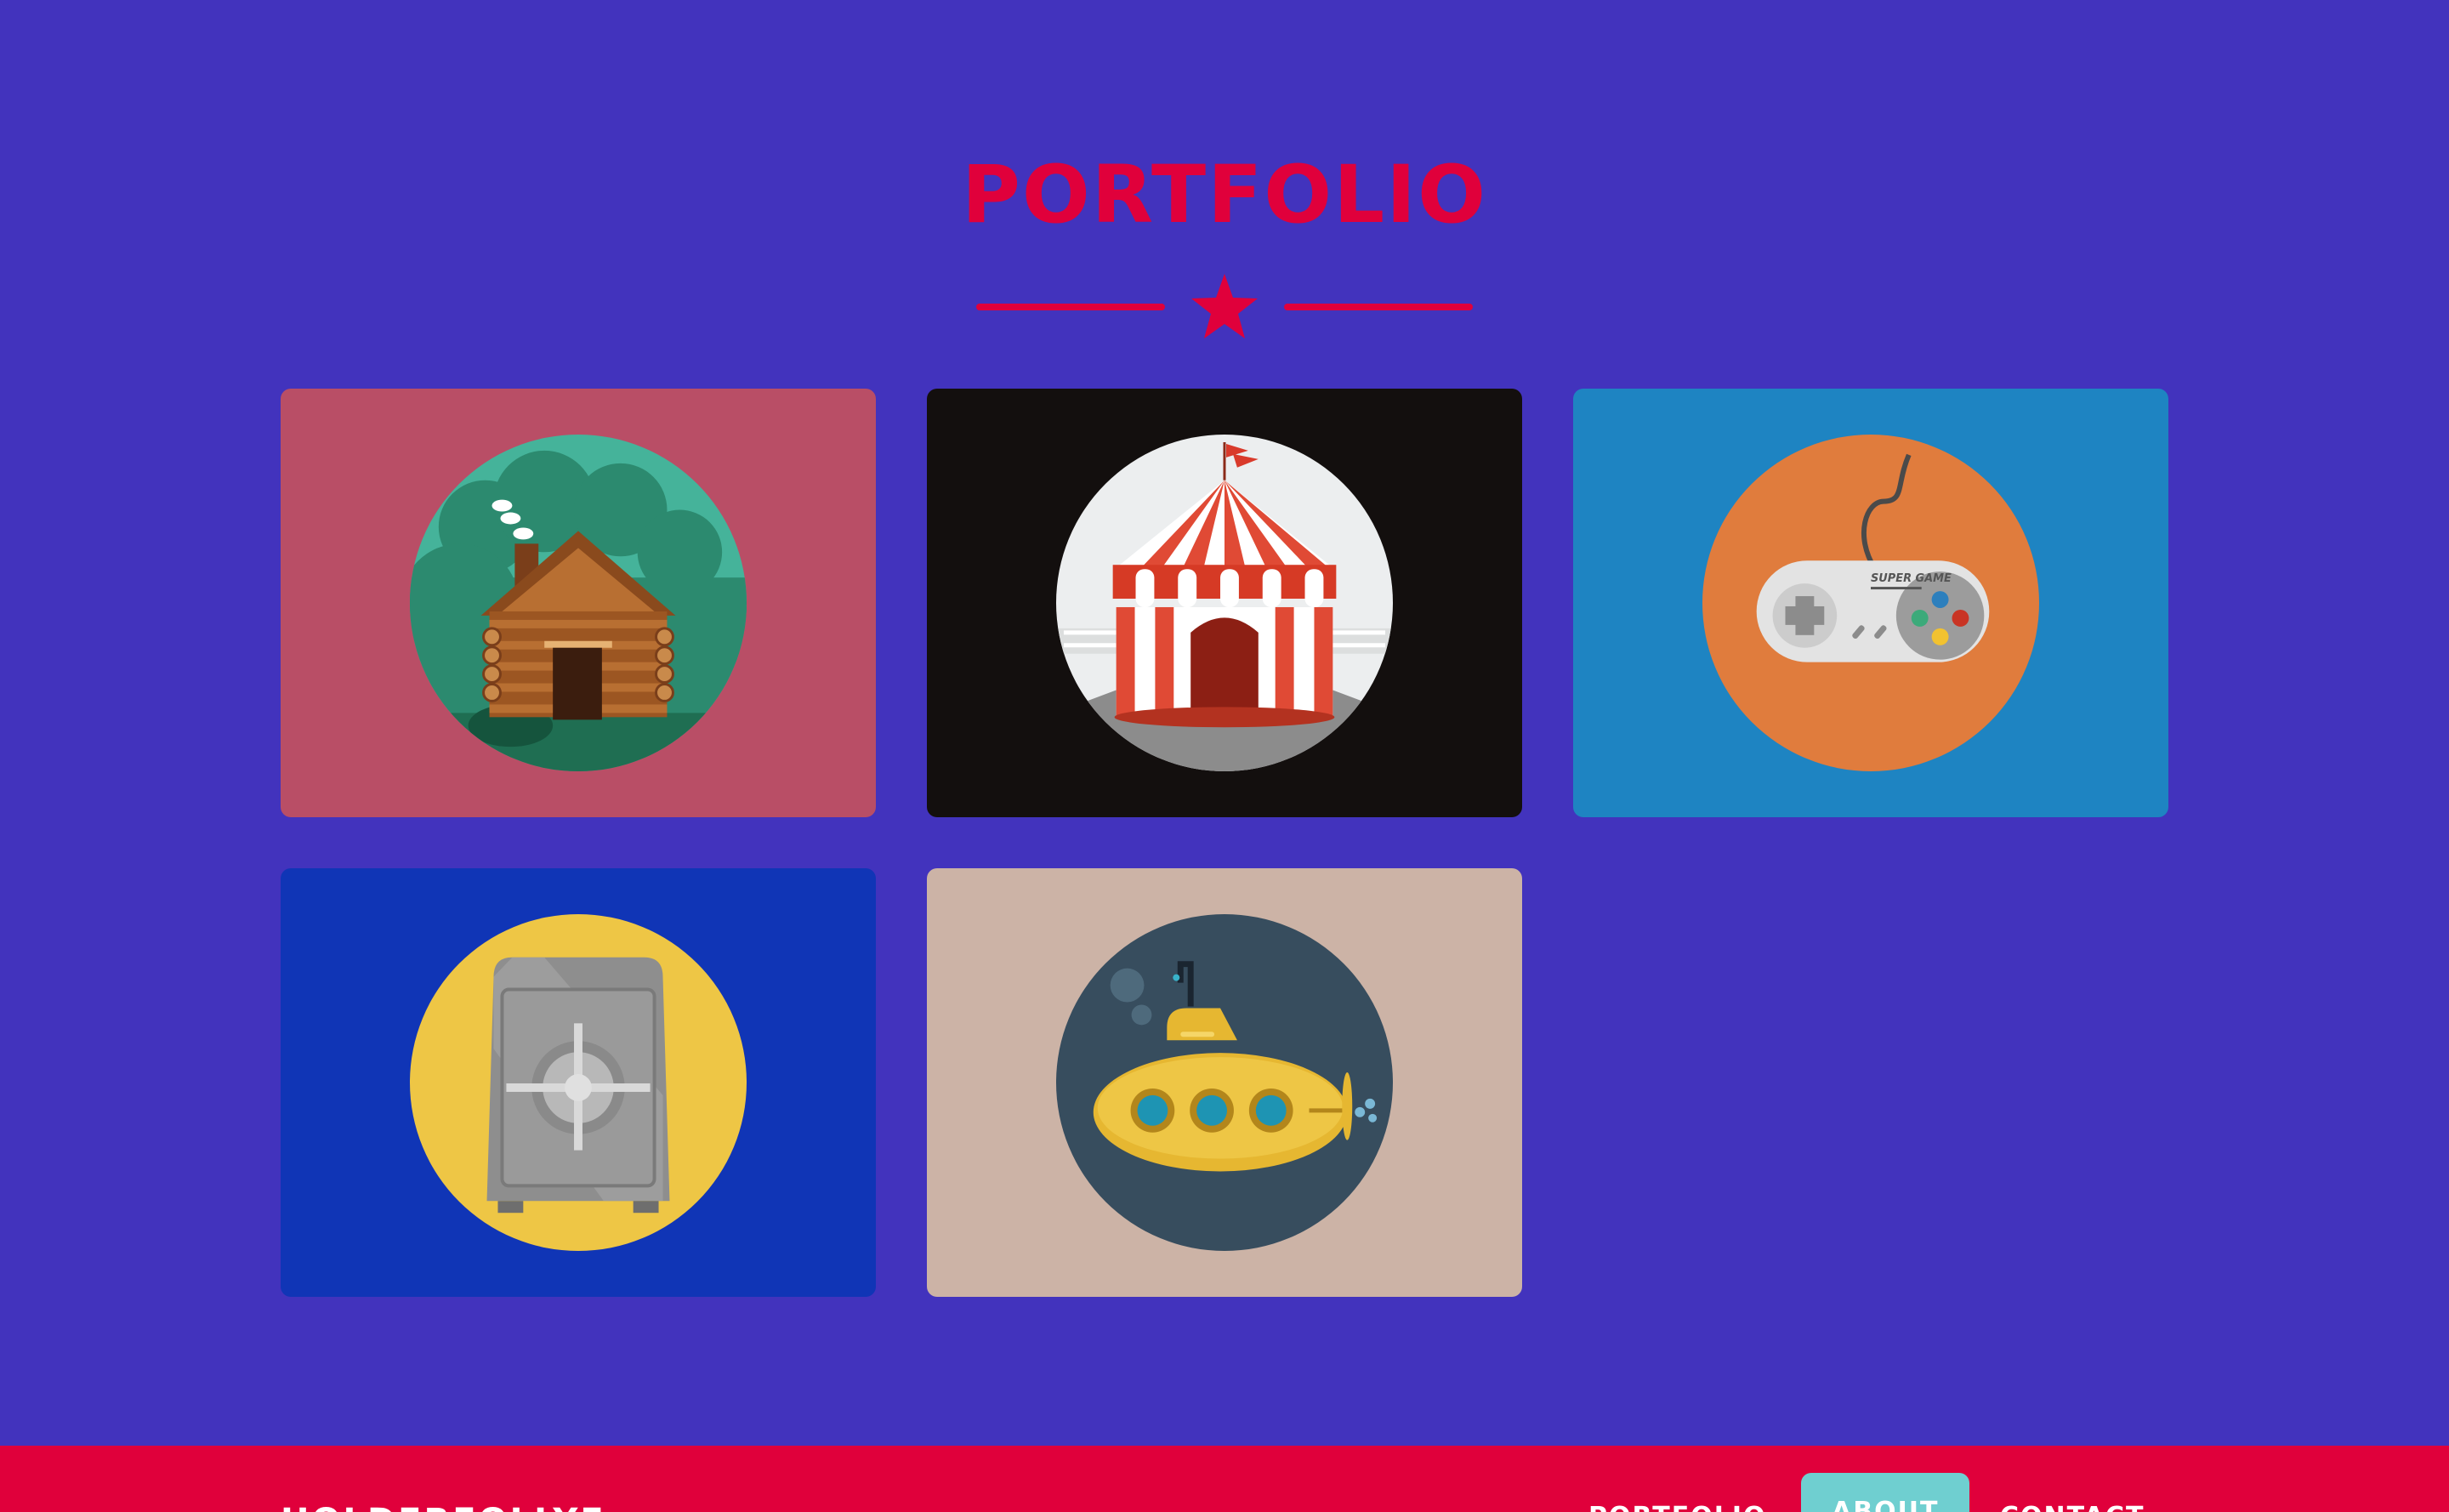 This screenshot has height=1512, width=2449. Describe the element at coordinates (1224, 195) in the screenshot. I see `page-title: PORTFOLIO` at that location.